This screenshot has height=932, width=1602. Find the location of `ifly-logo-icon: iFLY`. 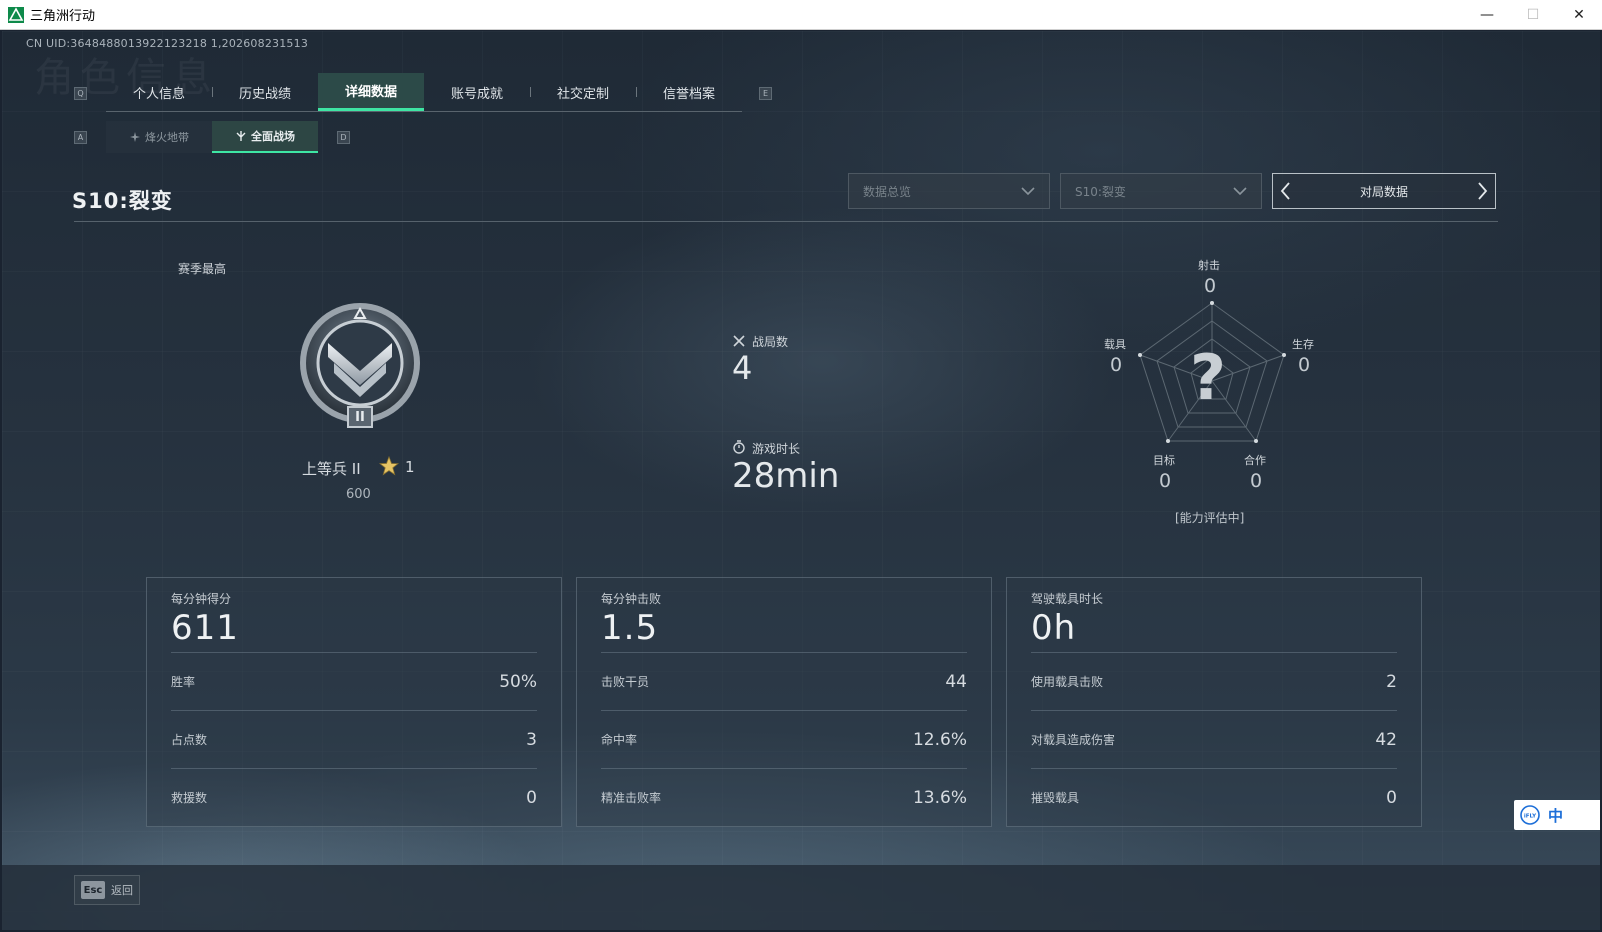

ifly-logo-icon: iFLY is located at coordinates (1530, 815).